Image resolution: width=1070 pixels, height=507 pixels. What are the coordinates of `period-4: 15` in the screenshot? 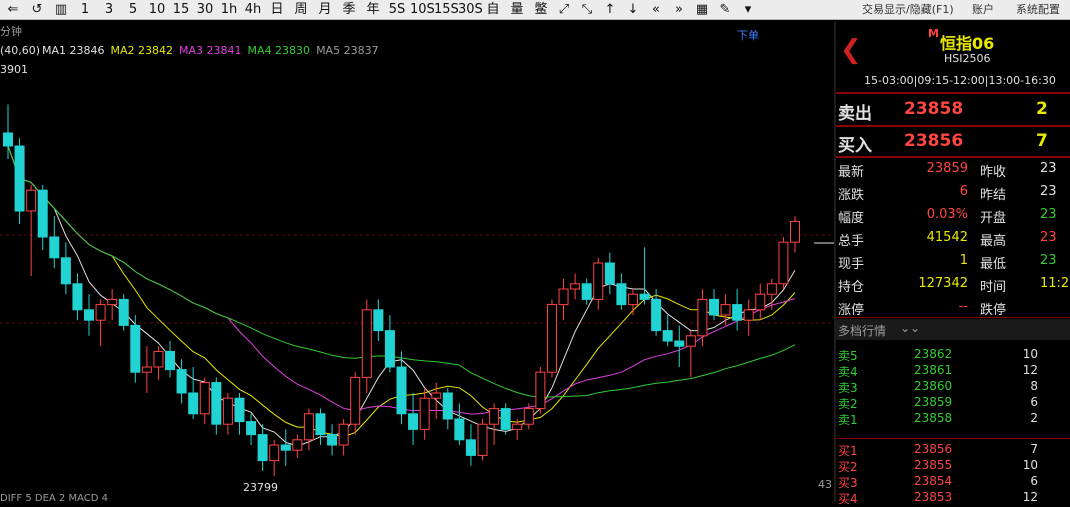 It's located at (181, 10).